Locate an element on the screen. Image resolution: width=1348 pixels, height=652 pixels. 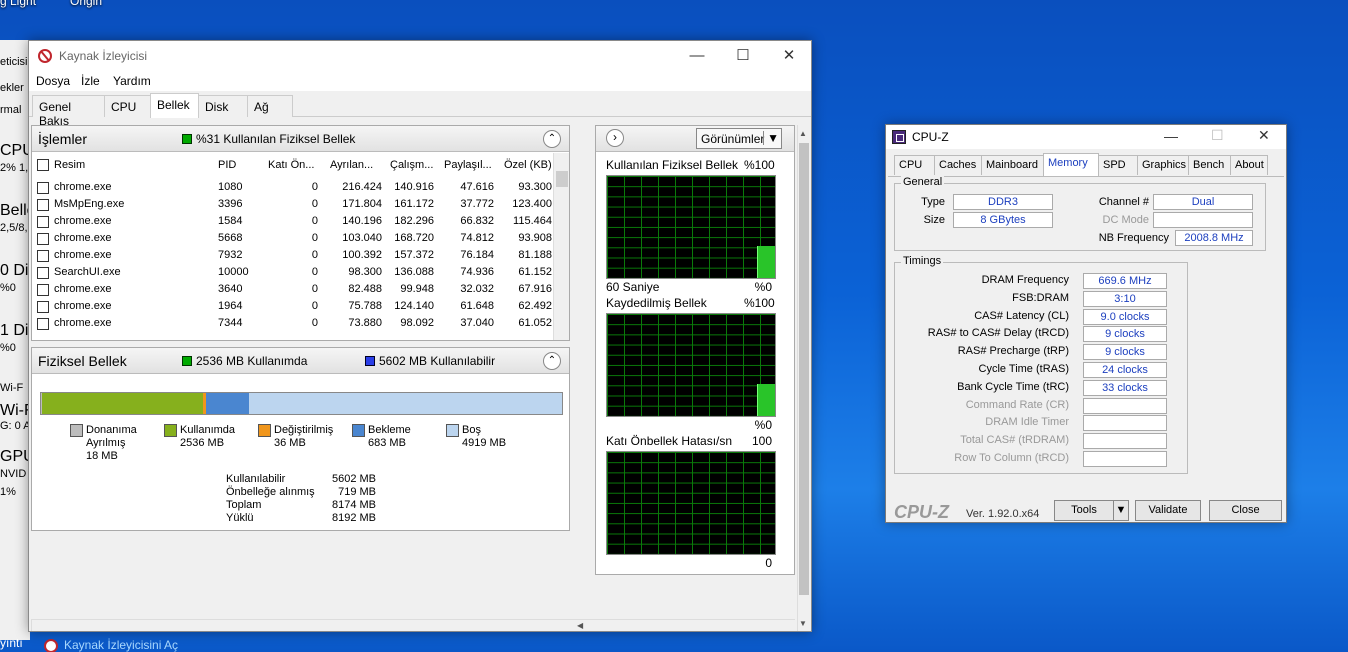
tab-overview: Genel Bakış is located at coordinates (68, 111).